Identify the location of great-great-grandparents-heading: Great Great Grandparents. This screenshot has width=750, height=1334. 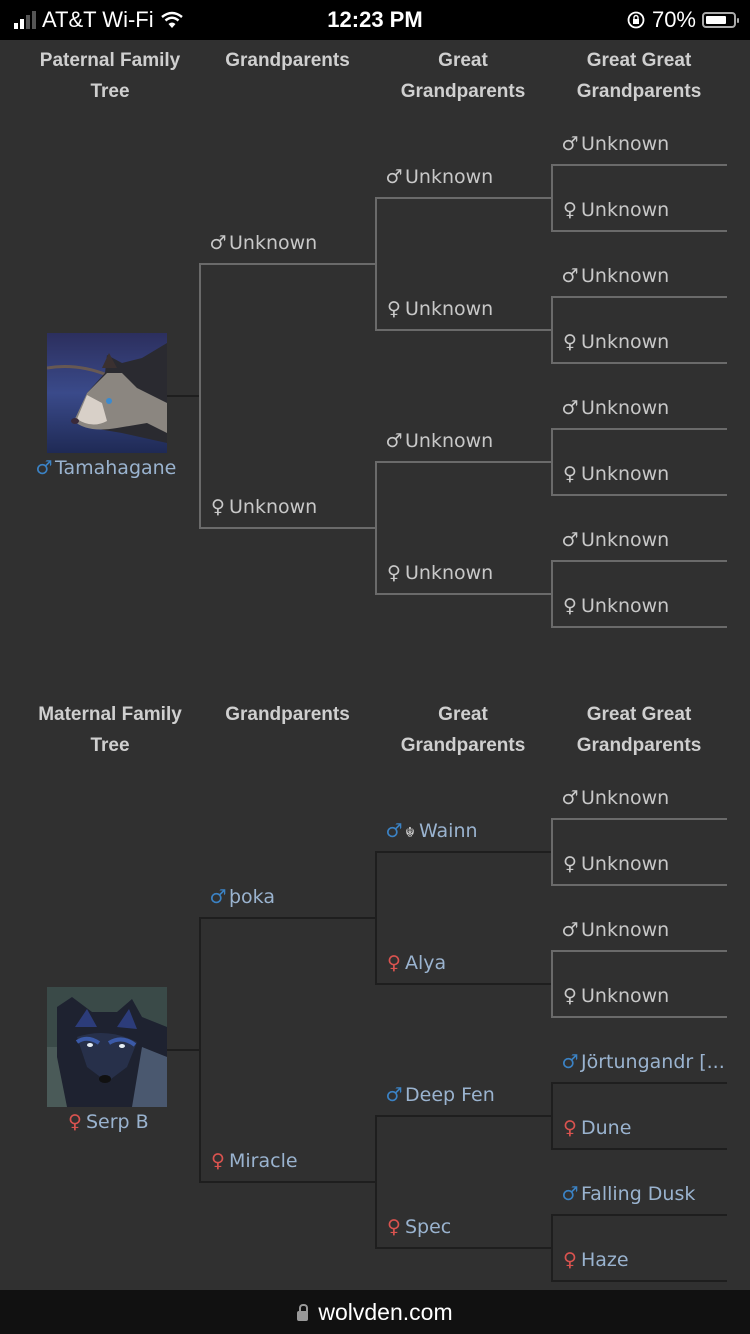
(639, 76).